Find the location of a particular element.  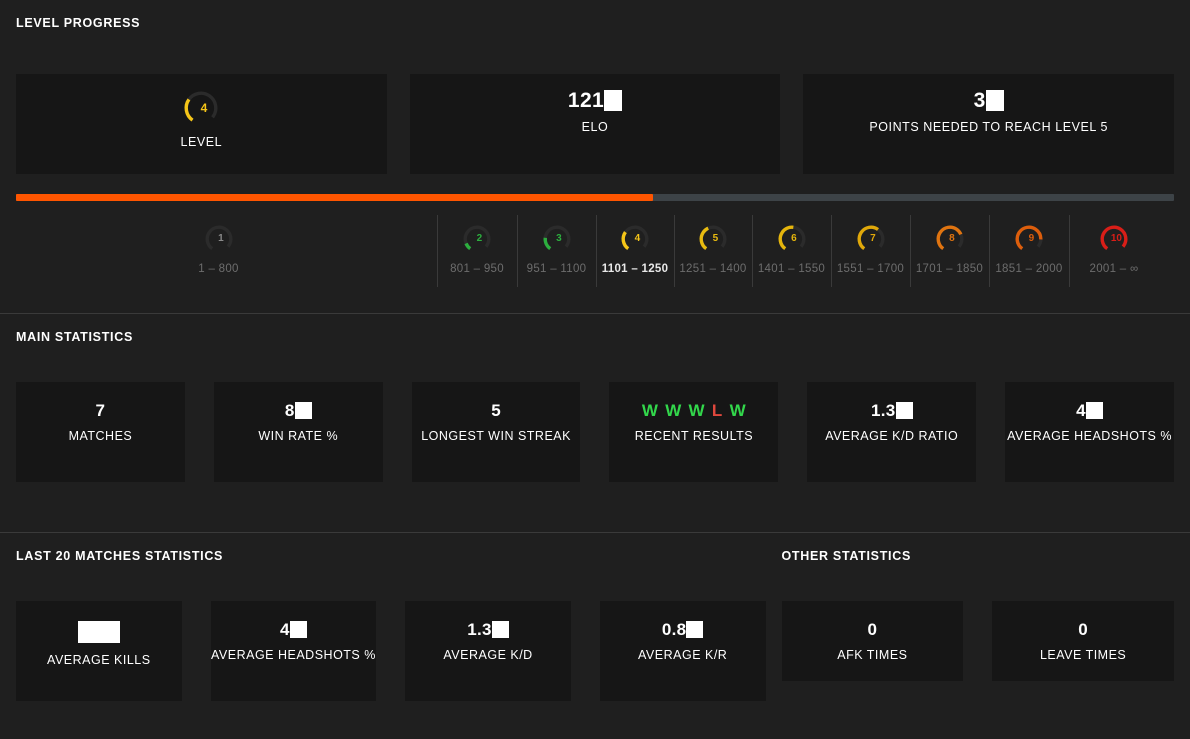

last-20-matches-card-average-kills: AVERAGE KILLS is located at coordinates (99, 651).